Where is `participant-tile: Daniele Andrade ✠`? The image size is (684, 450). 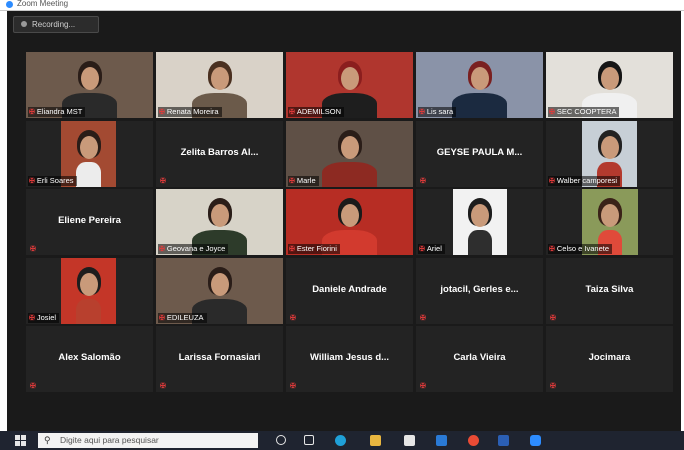
participant-tile: Daniele Andrade ✠ is located at coordinates (349, 291).